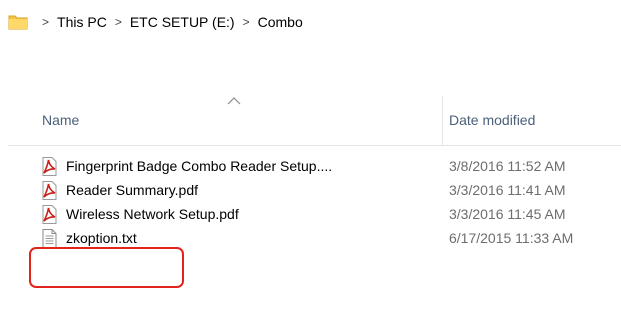  I want to click on file-date: 3/3/2016 11:41 AM, so click(507, 190).